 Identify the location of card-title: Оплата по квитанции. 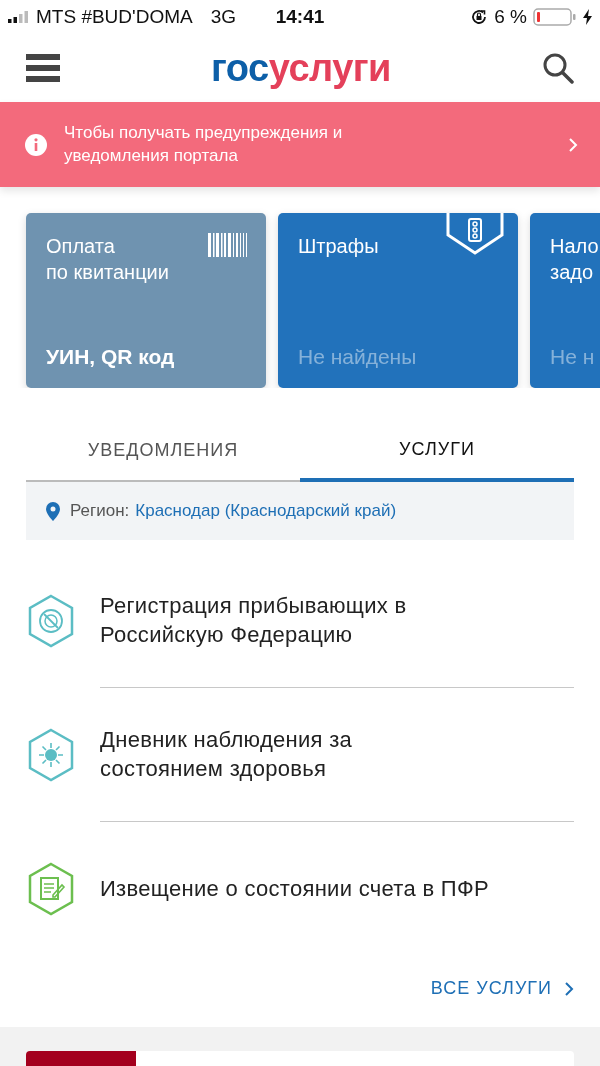
(107, 259).